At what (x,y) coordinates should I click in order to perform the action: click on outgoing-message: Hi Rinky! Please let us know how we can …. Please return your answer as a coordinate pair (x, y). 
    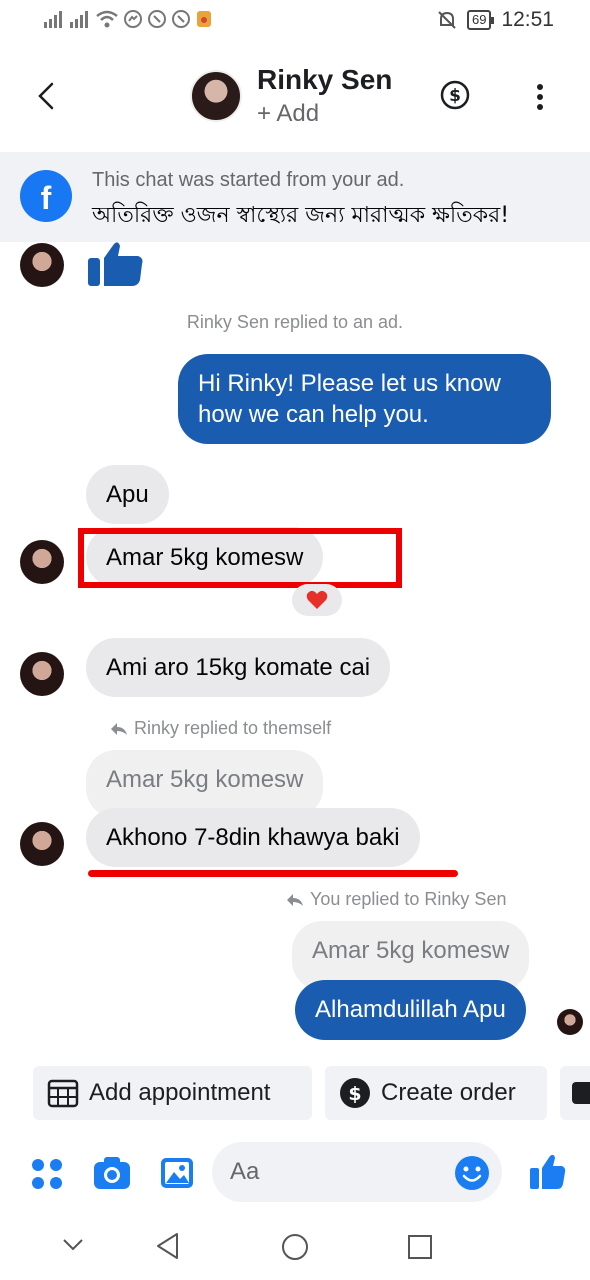
    Looking at the image, I should click on (364, 399).